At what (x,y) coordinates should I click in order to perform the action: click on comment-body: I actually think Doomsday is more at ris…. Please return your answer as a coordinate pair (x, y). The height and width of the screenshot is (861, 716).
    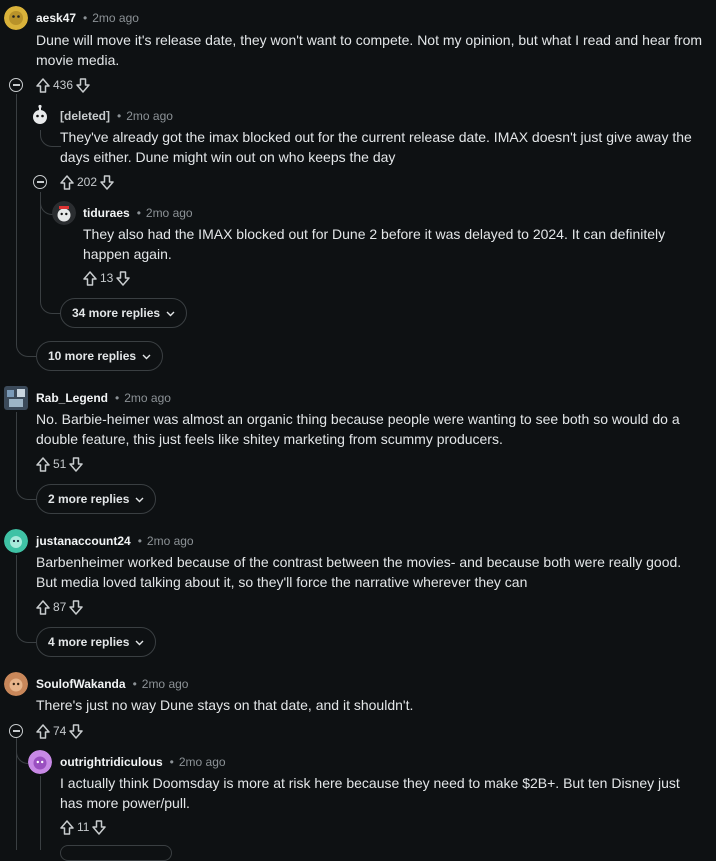
    Looking at the image, I should click on (370, 793).